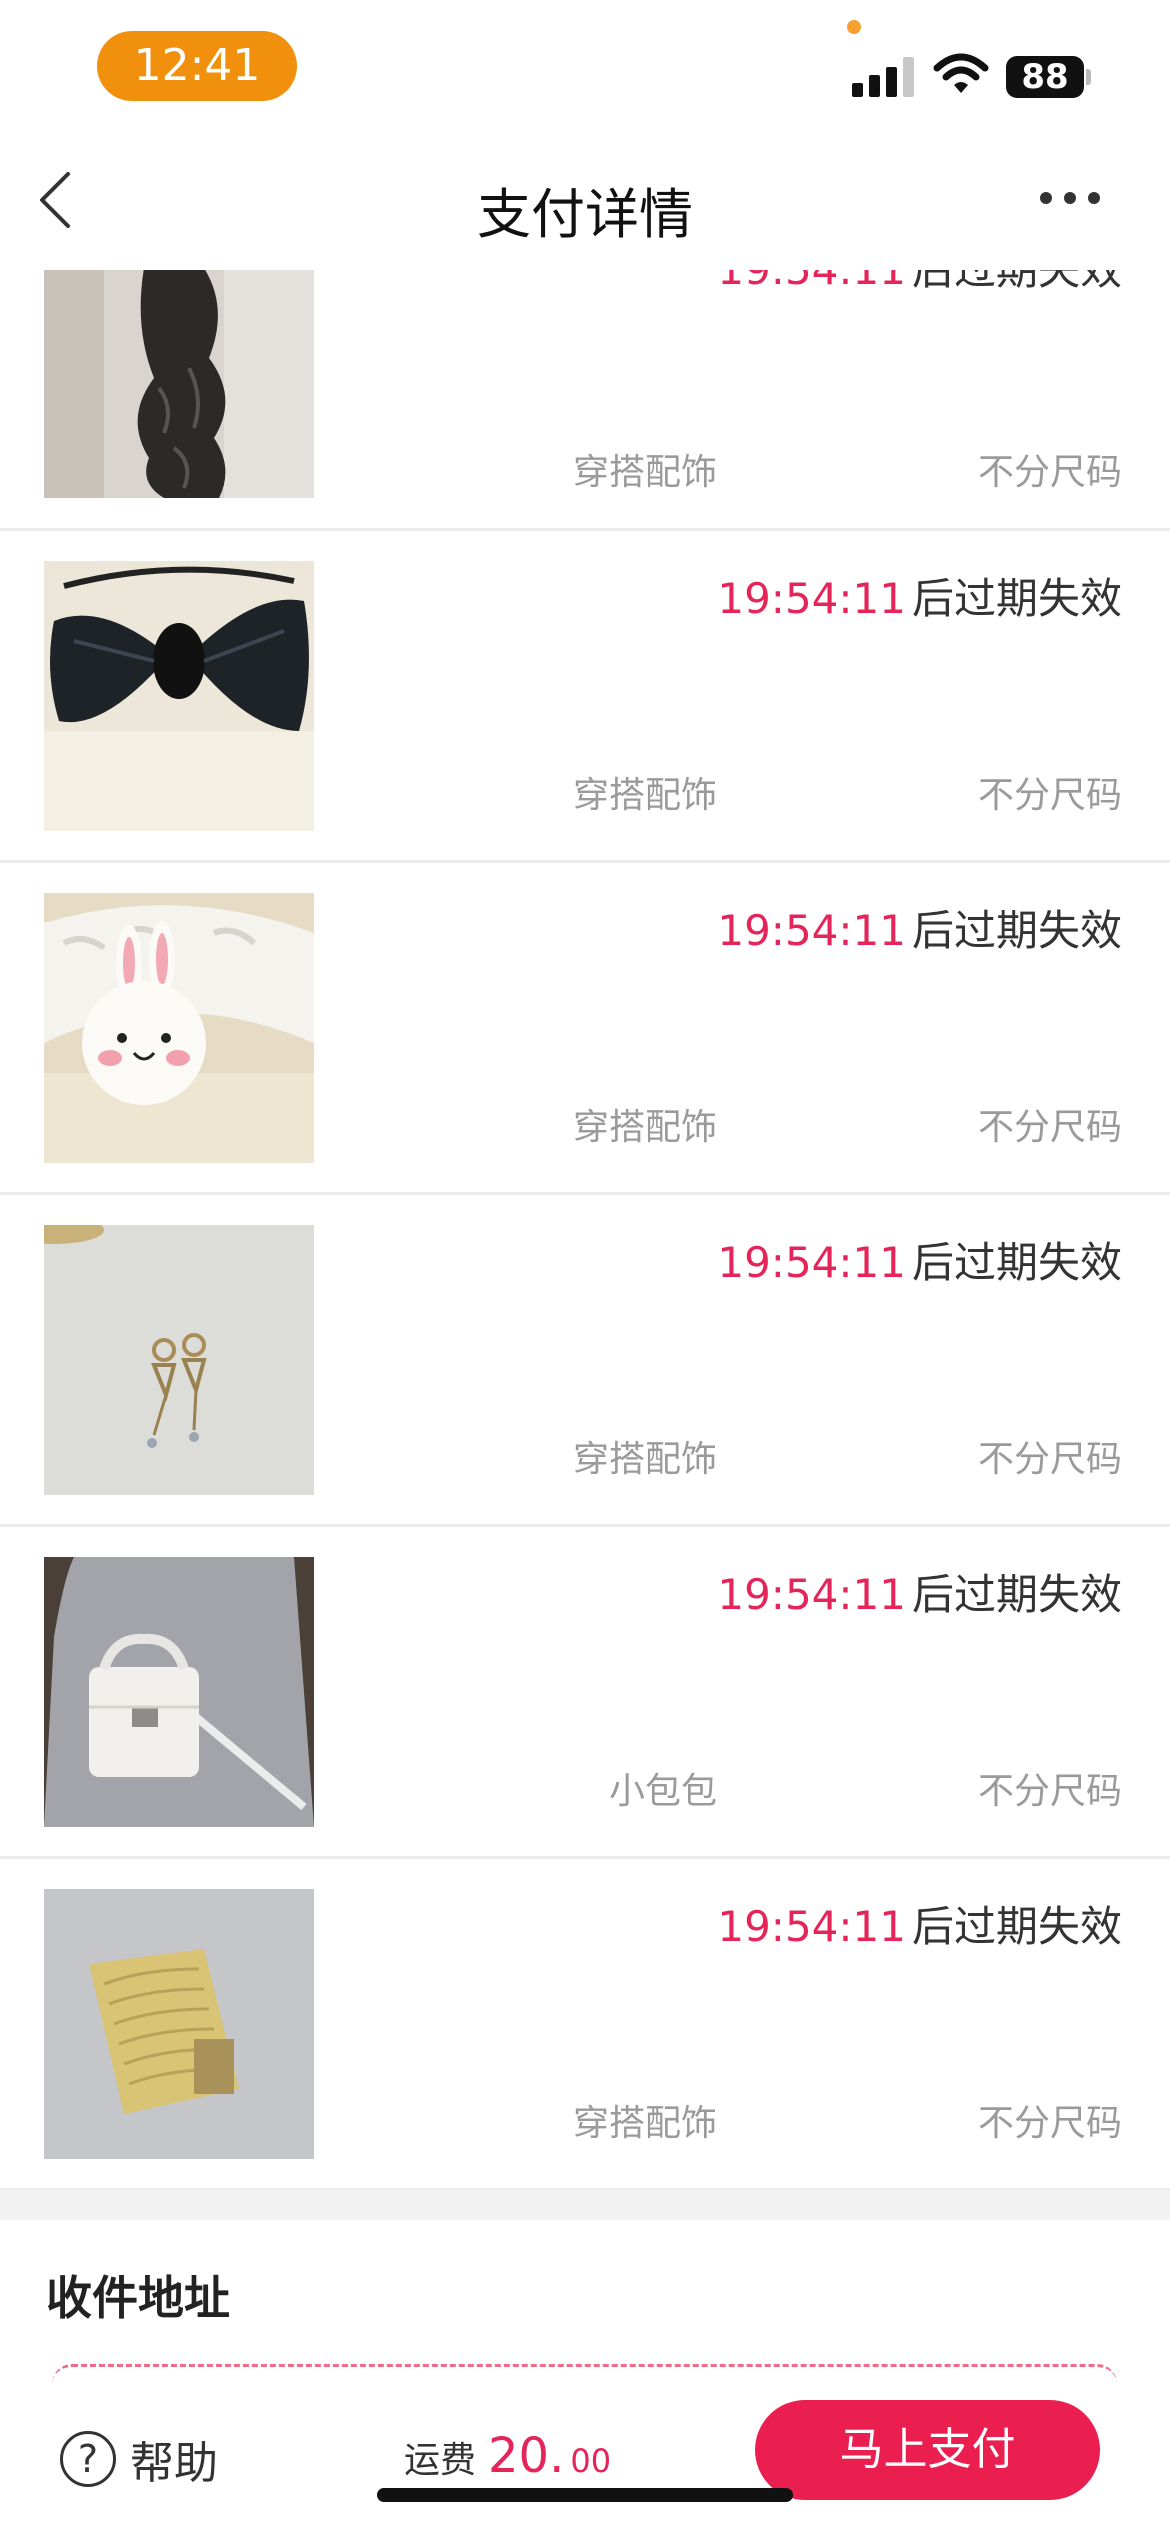  Describe the element at coordinates (585, 2205) in the screenshot. I see `section-divider` at that location.